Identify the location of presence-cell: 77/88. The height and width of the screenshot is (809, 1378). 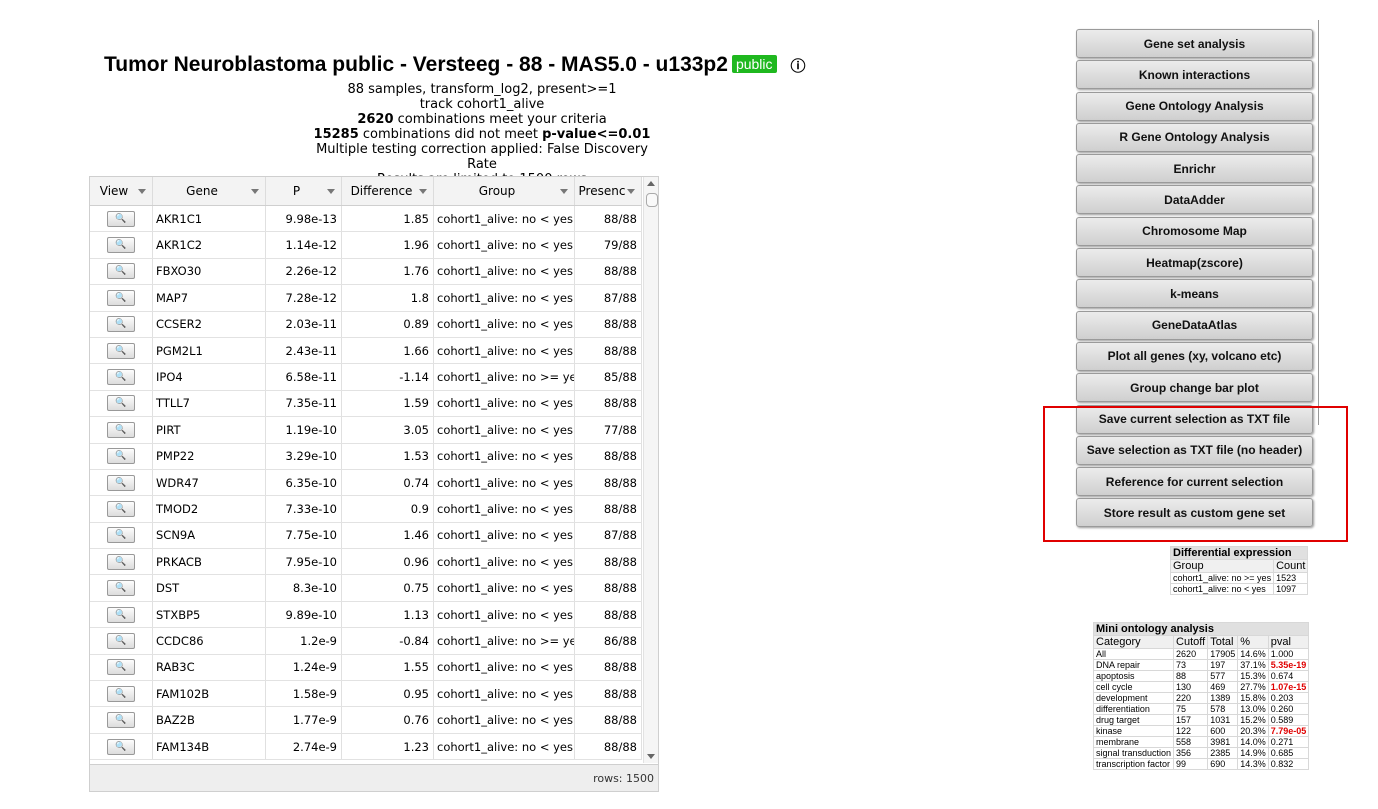
(608, 430).